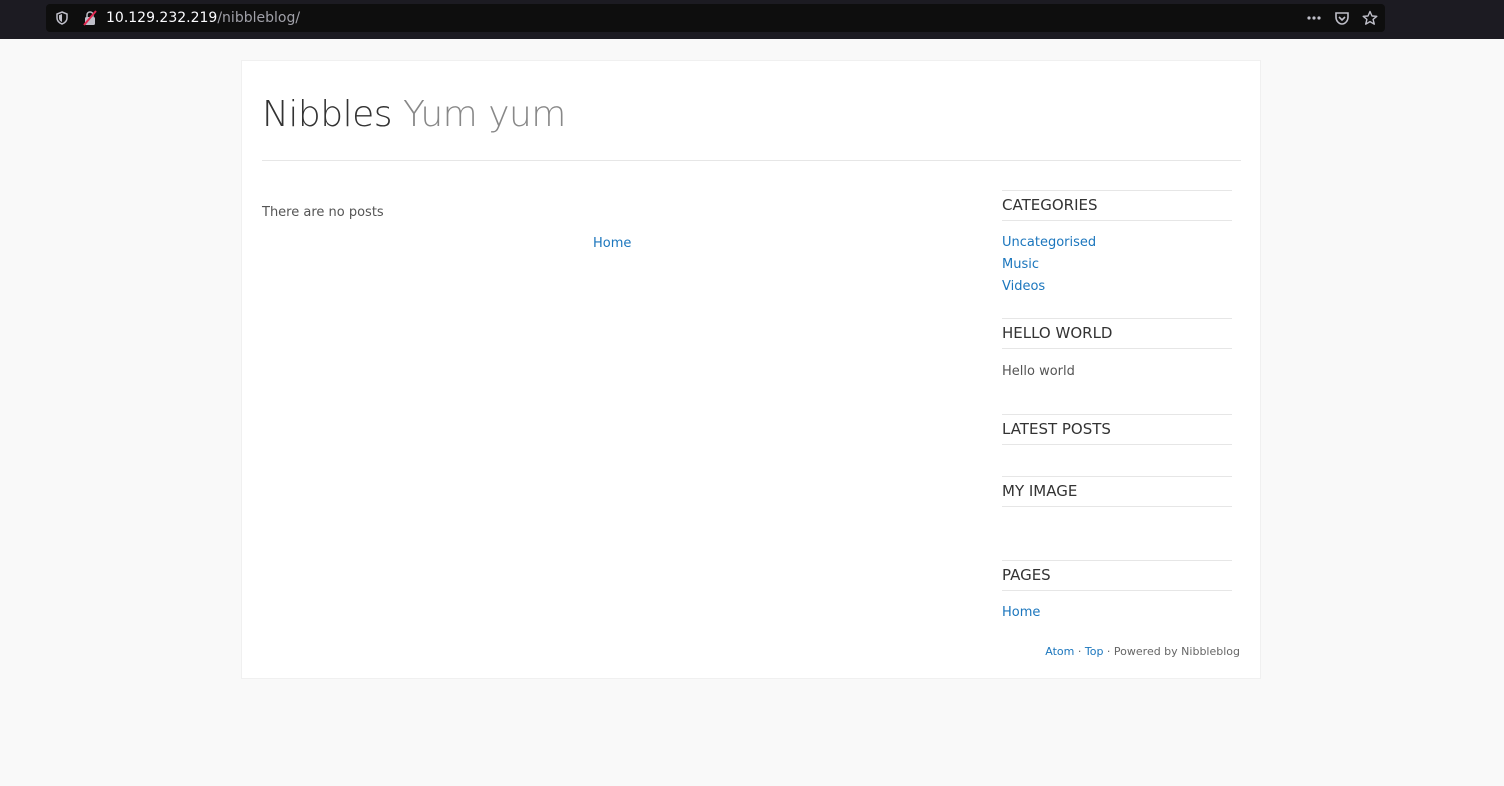  Describe the element at coordinates (1038, 371) in the screenshot. I see `hello-world-text: Hello world` at that location.